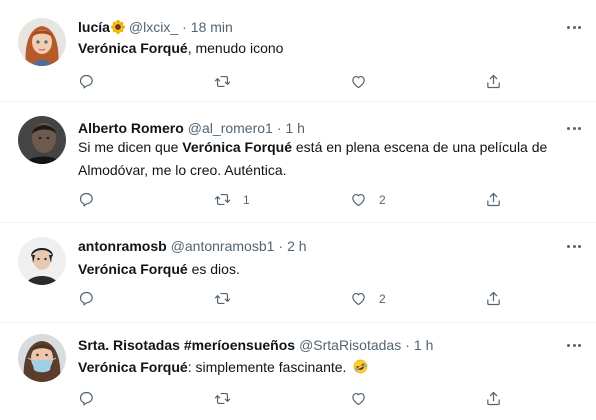  What do you see at coordinates (131, 128) in the screenshot?
I see `user-name: Alberto Romero` at bounding box center [131, 128].